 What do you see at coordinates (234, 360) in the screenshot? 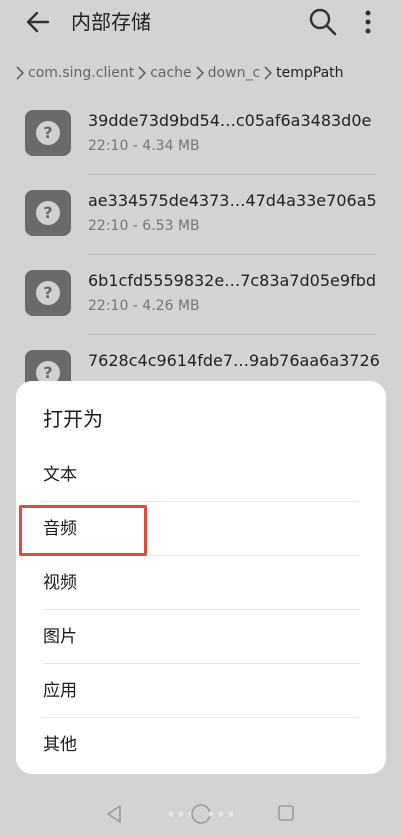
I see `file-name: 7628c4c9614fde7…9ab76aa6a3726` at bounding box center [234, 360].